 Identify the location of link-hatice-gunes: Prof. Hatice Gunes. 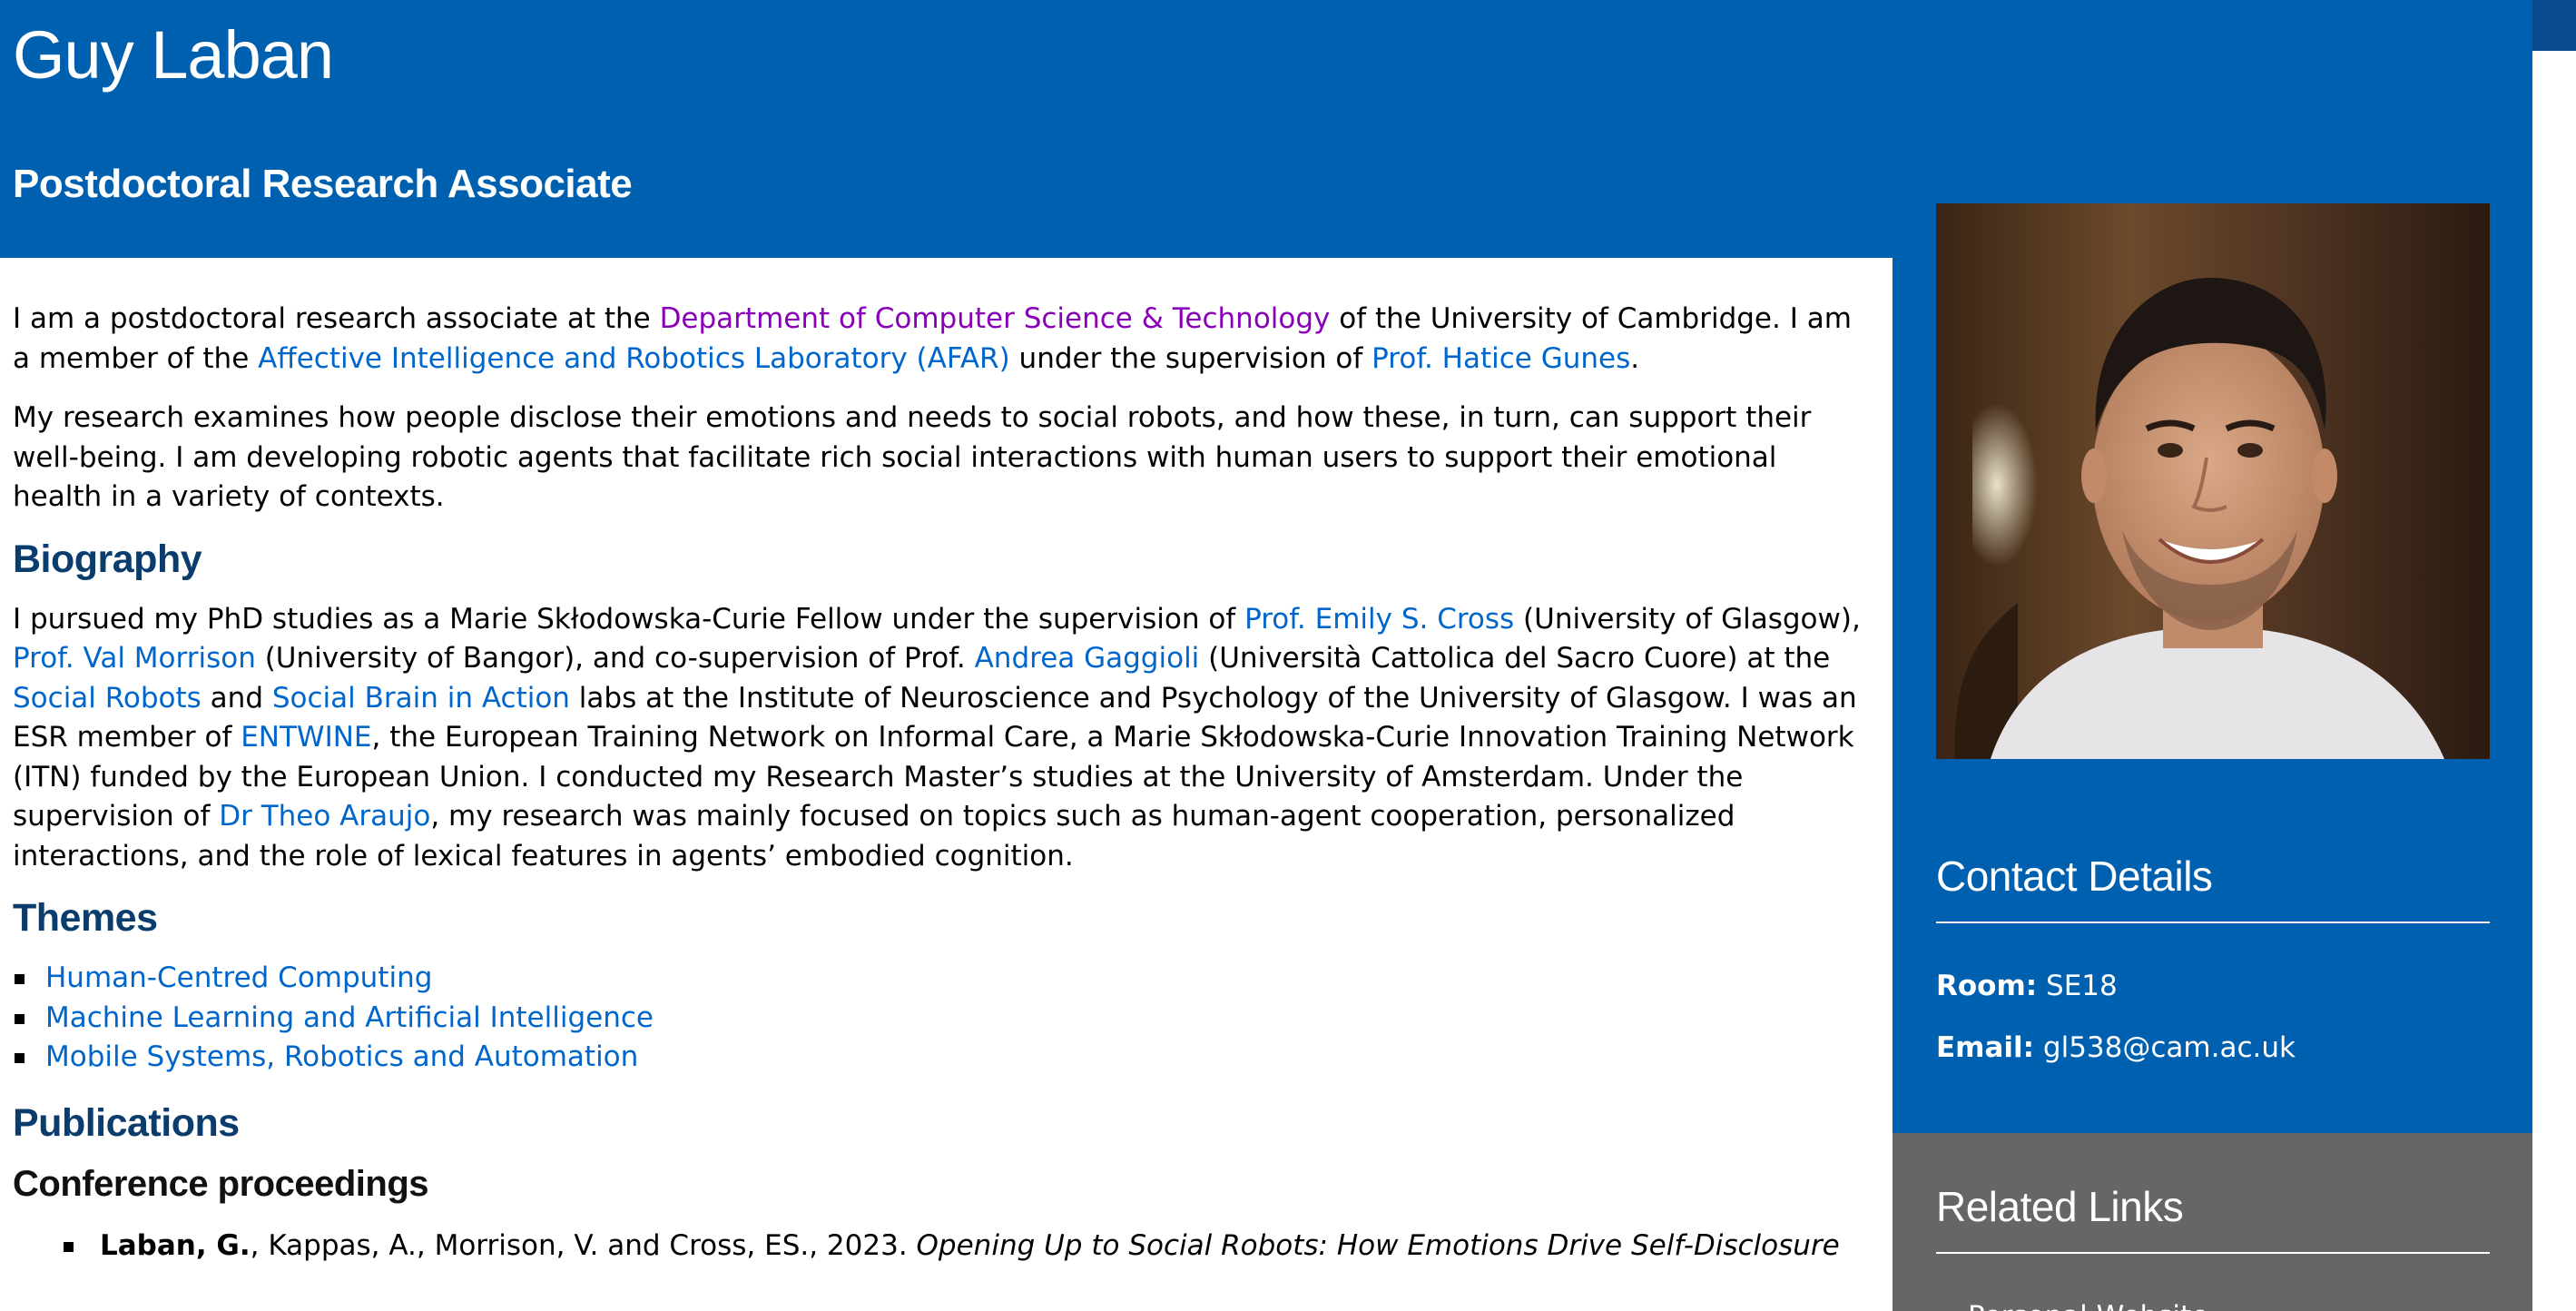
(1501, 358).